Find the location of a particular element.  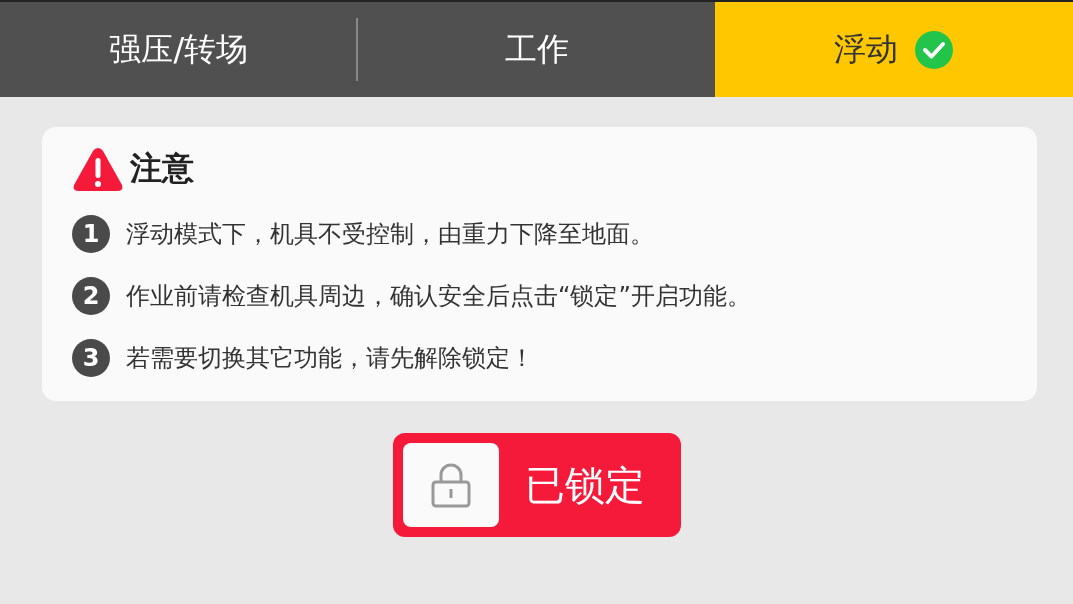

step-number: 3 is located at coordinates (91, 358).